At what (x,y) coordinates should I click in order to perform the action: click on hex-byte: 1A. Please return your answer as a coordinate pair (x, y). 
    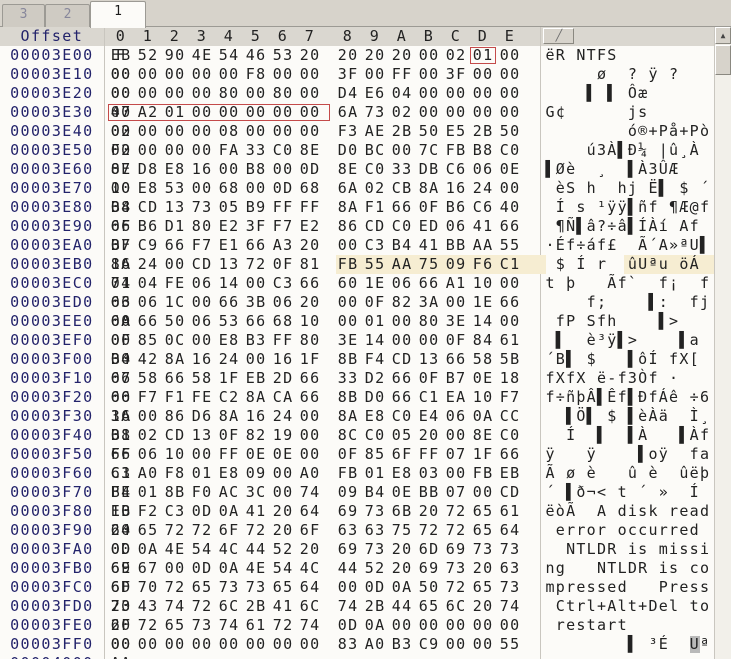
    Looking at the image, I should click on (124, 416).